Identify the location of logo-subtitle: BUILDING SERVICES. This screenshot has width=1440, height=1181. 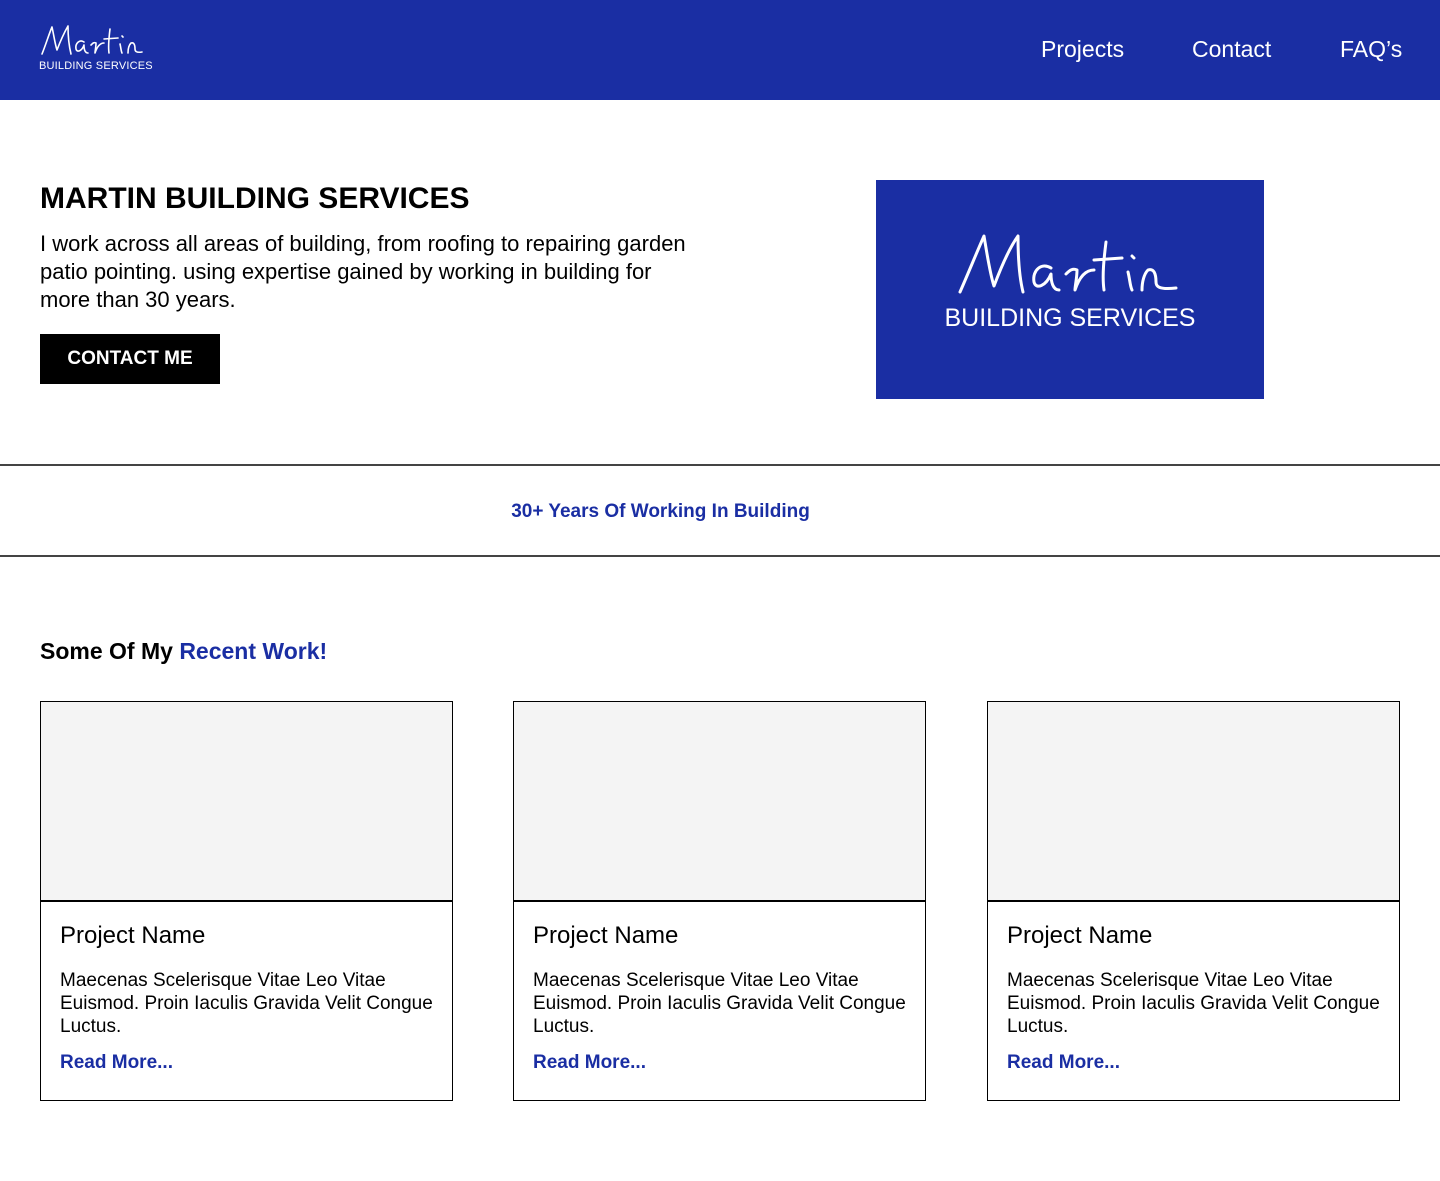
(96, 66).